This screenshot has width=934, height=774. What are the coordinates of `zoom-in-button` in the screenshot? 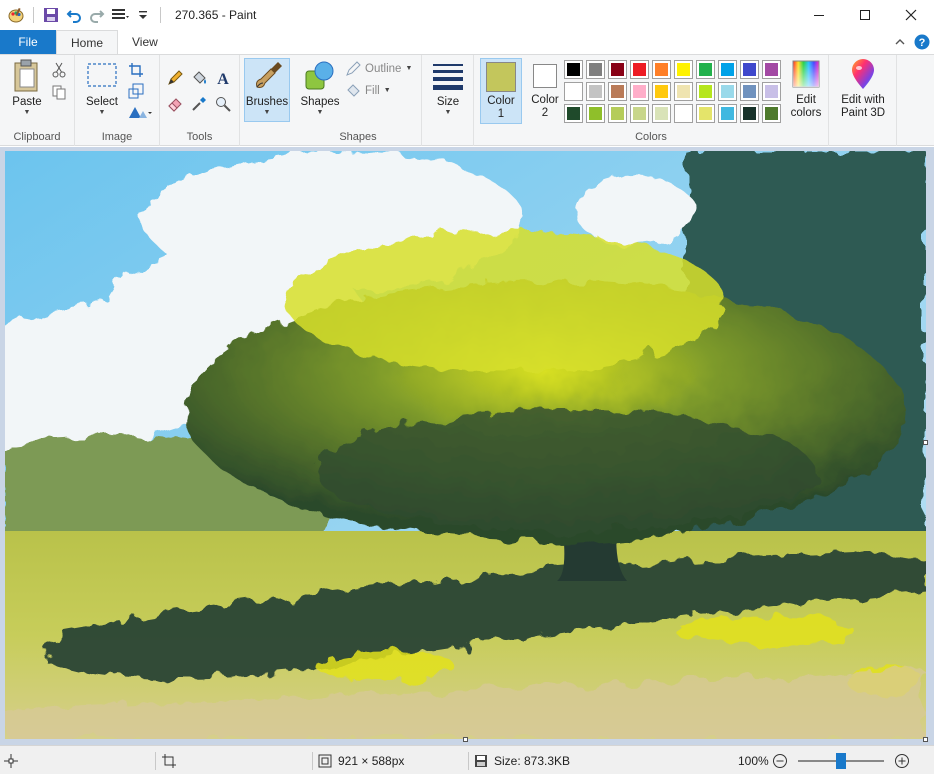 It's located at (902, 760).